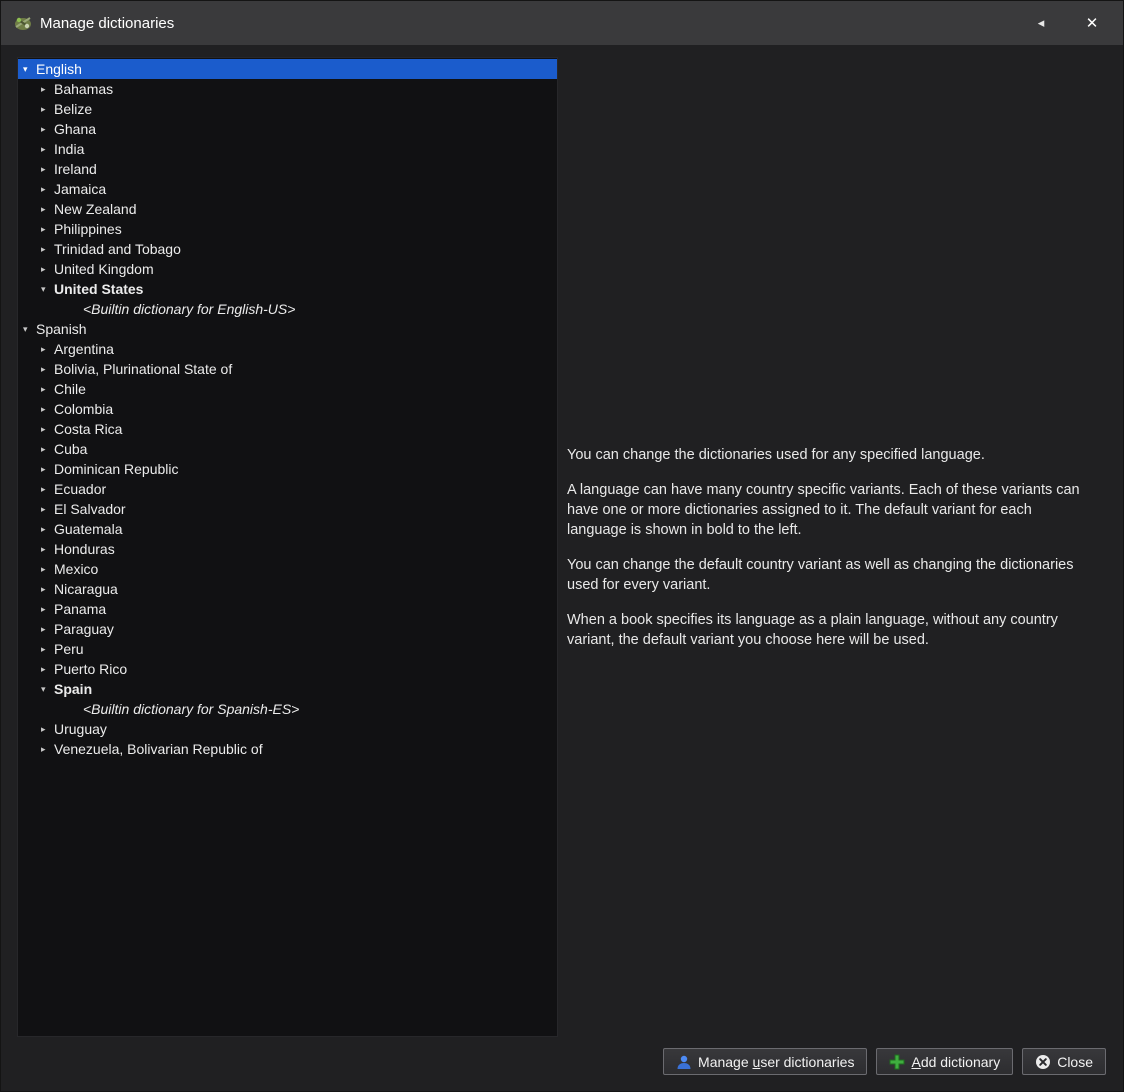 The image size is (1124, 1092). I want to click on tree-item-label: Uruguay, so click(80, 729).